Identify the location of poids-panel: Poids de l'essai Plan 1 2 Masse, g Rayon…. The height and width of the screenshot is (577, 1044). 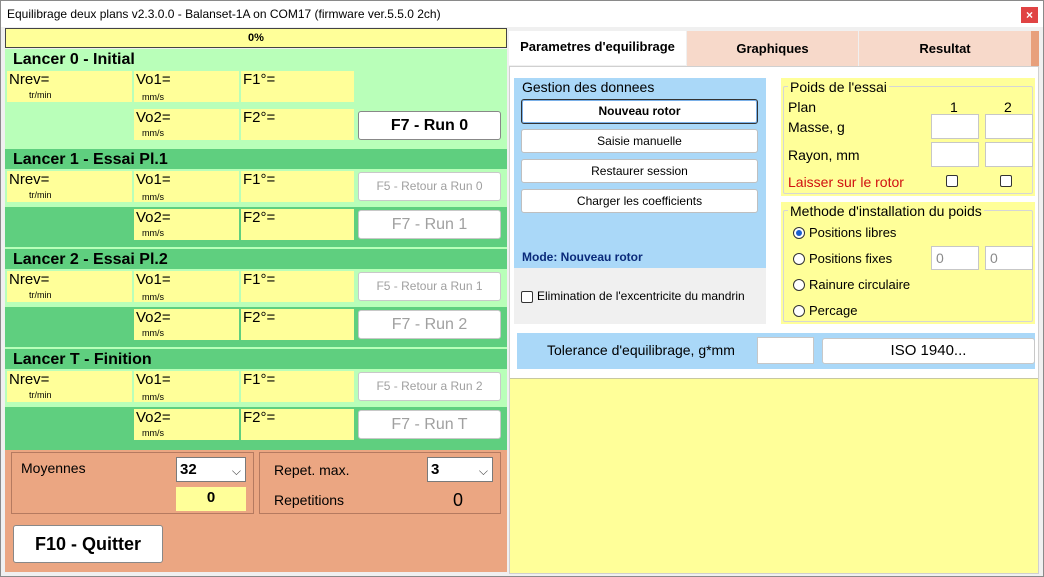
(908, 137).